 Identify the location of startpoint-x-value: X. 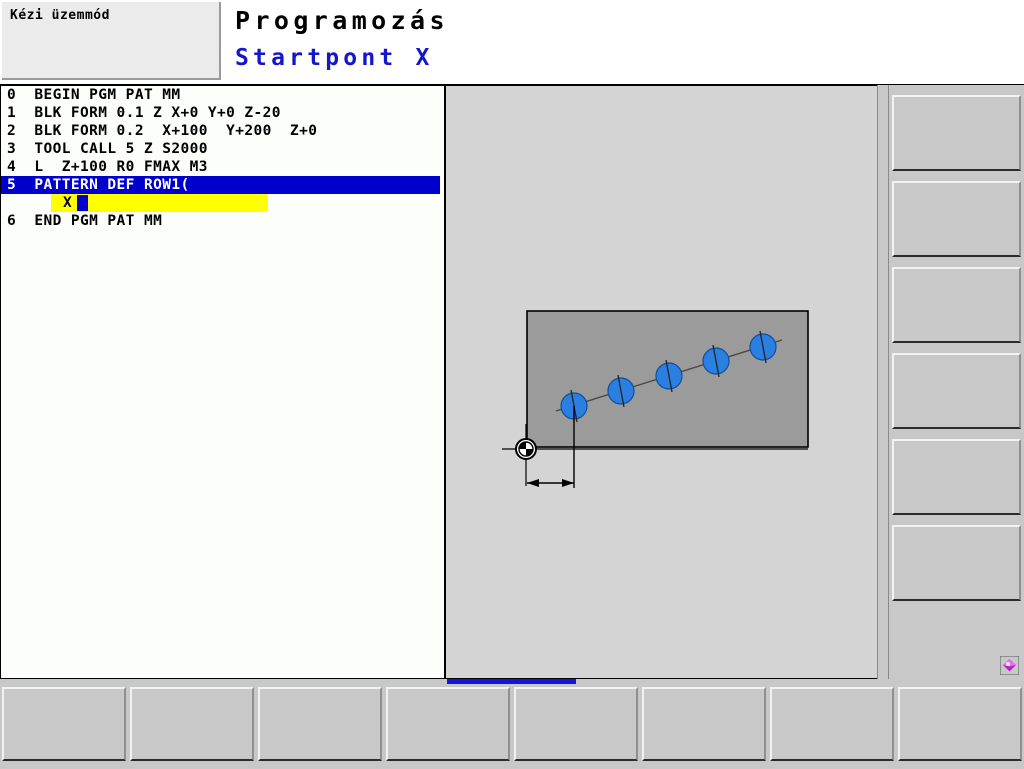
(67, 203).